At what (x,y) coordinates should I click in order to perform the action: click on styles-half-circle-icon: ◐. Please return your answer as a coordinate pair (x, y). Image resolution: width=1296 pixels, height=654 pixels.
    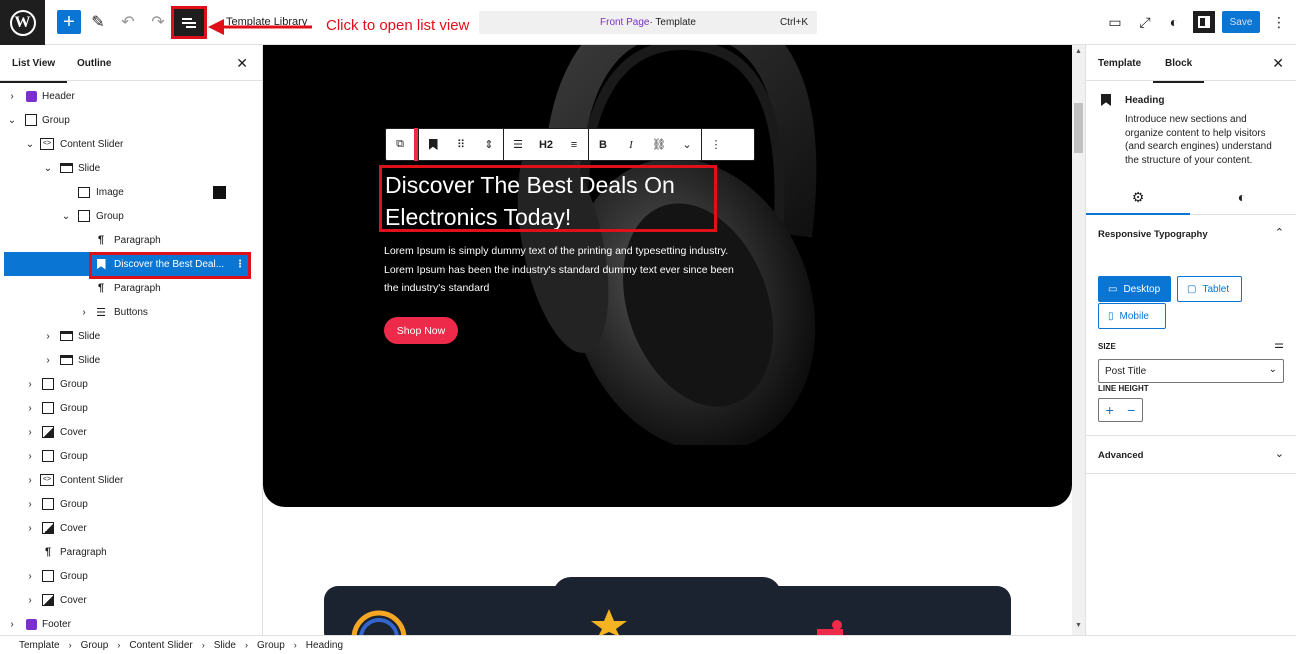
    Looking at the image, I should click on (1242, 197).